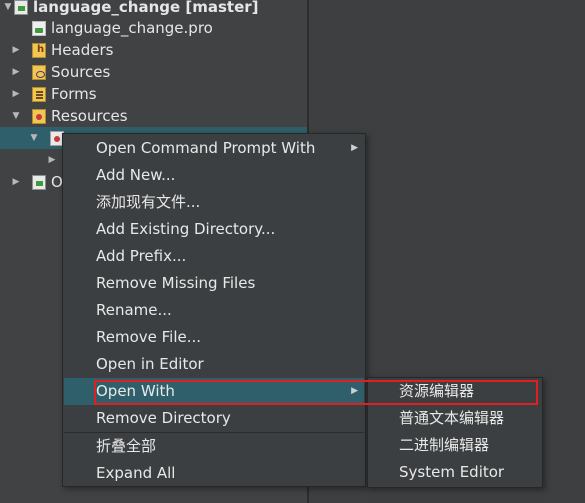 The height and width of the screenshot is (503, 585). I want to click on menu-item-expand-all: Expand All, so click(214, 473).